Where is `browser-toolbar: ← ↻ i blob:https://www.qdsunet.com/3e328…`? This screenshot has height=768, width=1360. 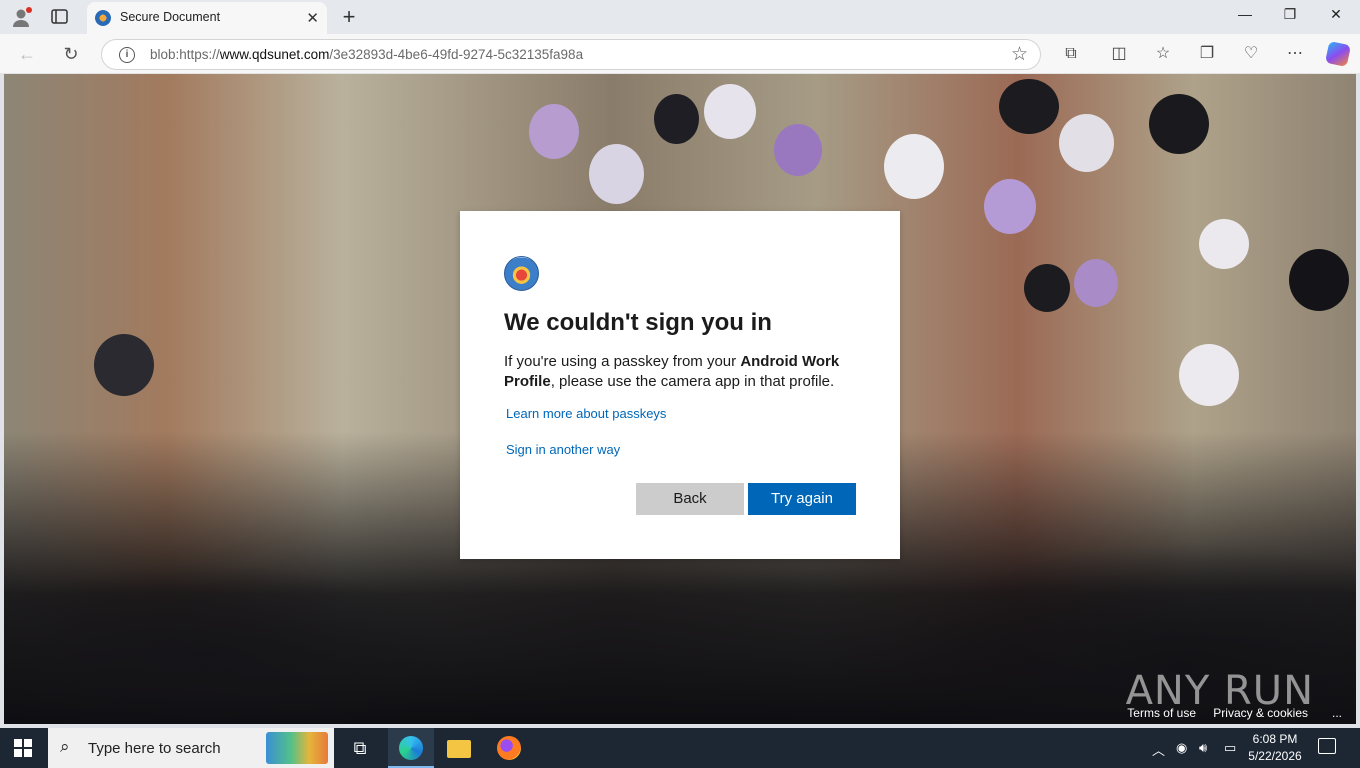
browser-toolbar: ← ↻ i blob:https://www.qdsunet.com/3e328… is located at coordinates (680, 54).